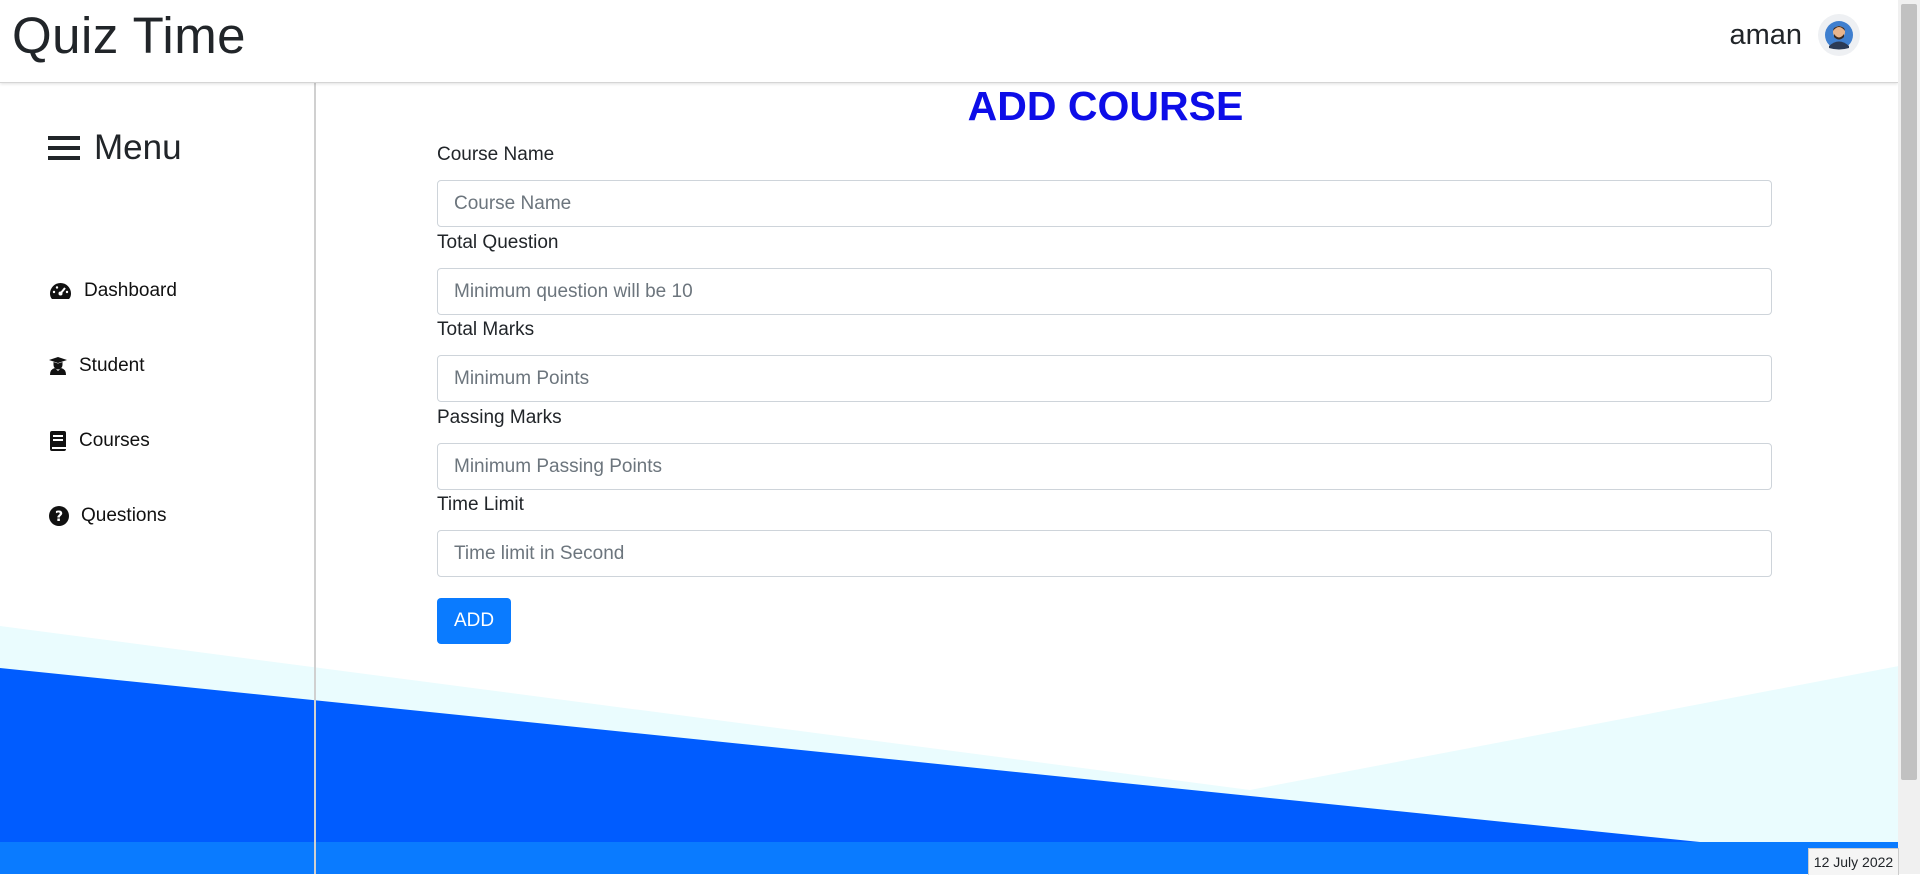  What do you see at coordinates (124, 515) in the screenshot?
I see `sidebar-item-label: Questions` at bounding box center [124, 515].